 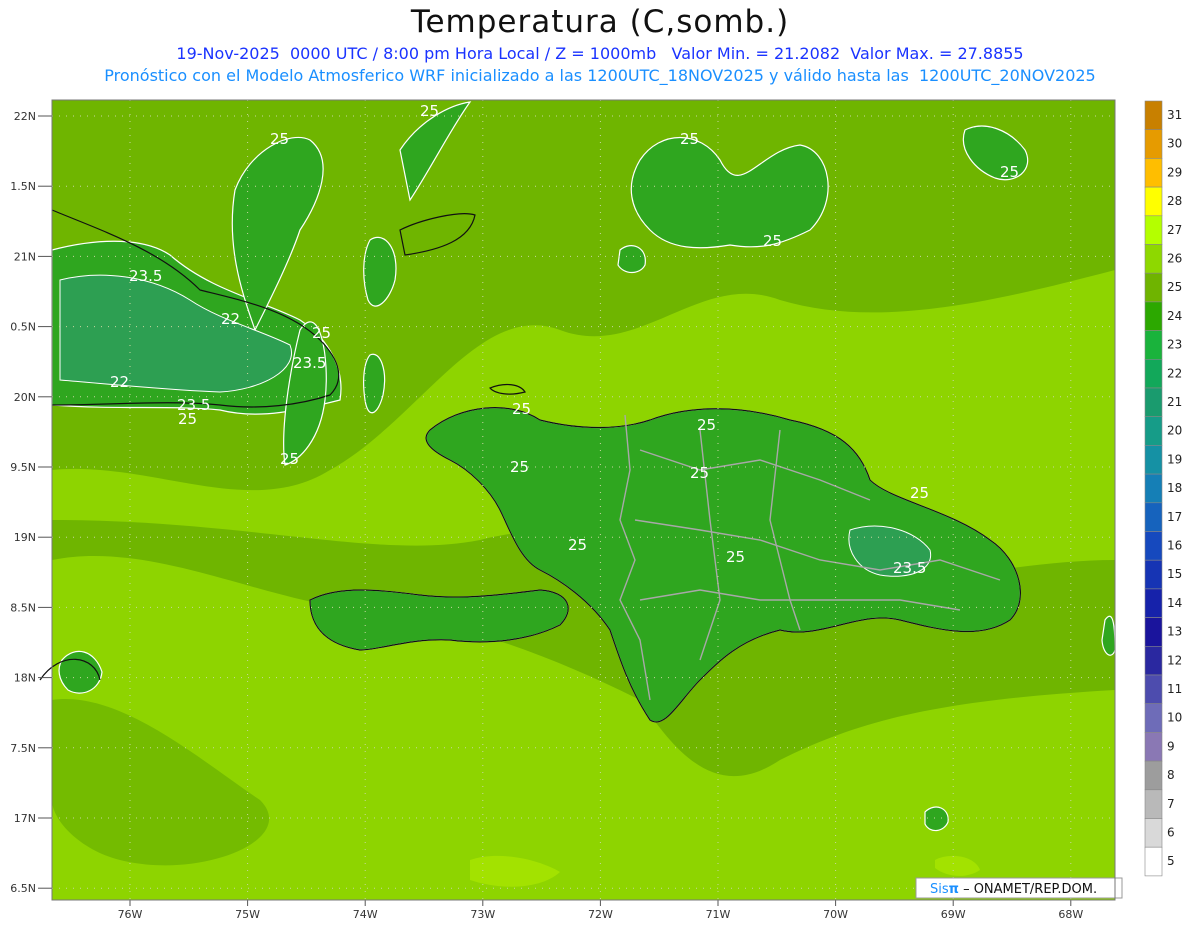 I want to click on colorbar-label: 12, so click(x=1174, y=660).